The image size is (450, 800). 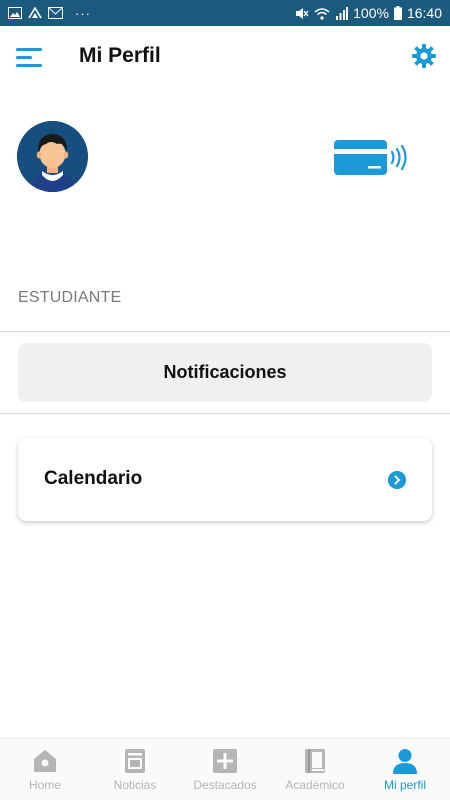 I want to click on nav-item-destacados: Destacados, so click(x=225, y=769).